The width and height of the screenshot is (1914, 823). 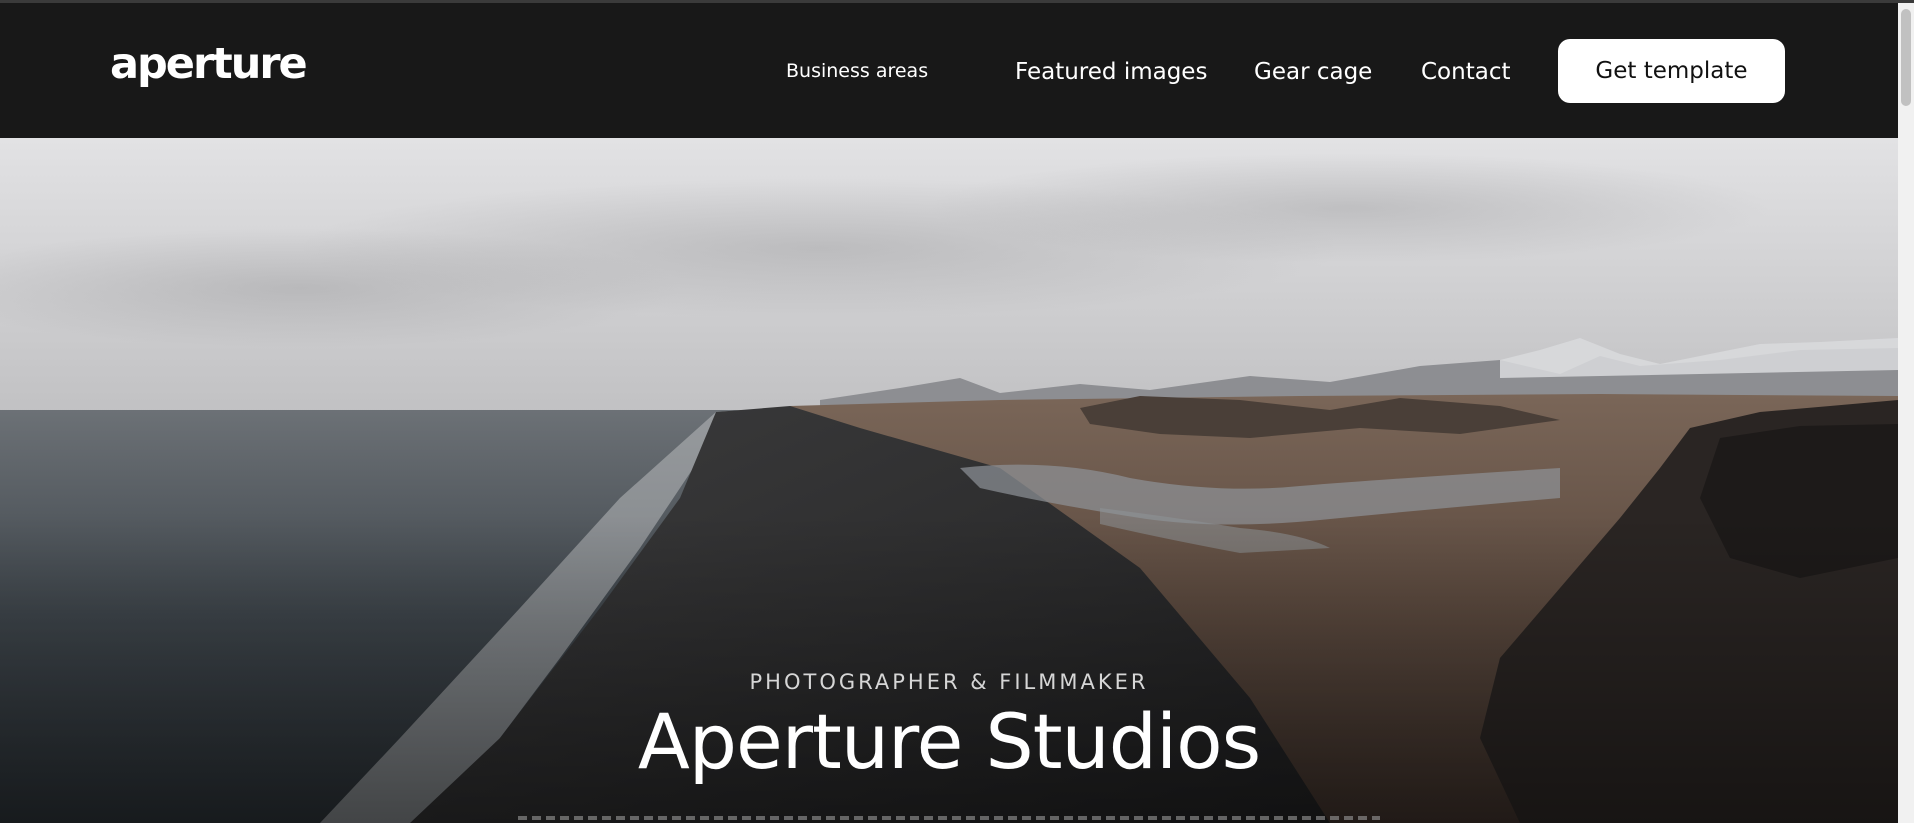 I want to click on logo: aperture, so click(x=209, y=64).